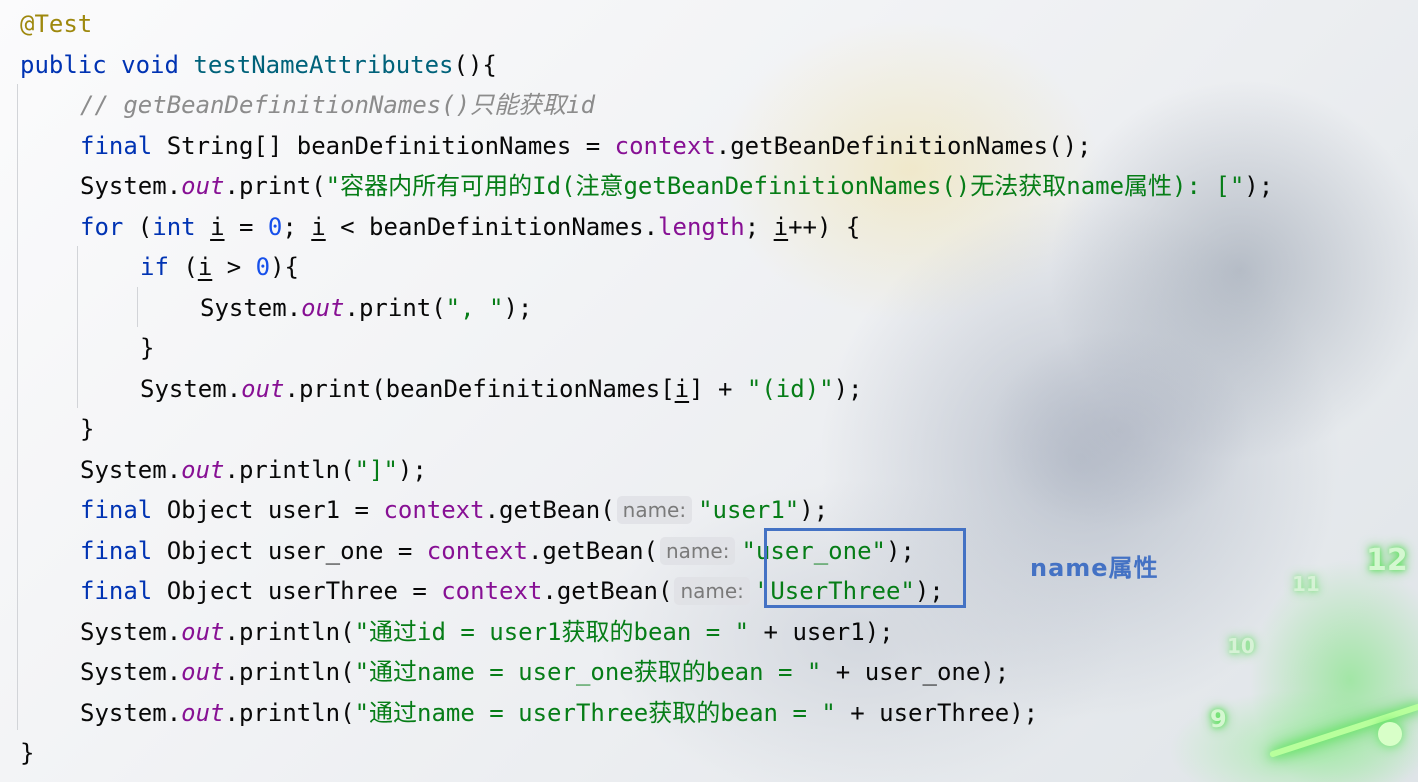 The width and height of the screenshot is (1418, 782). What do you see at coordinates (323, 64) in the screenshot?
I see `method-name: testNameAttributes` at bounding box center [323, 64].